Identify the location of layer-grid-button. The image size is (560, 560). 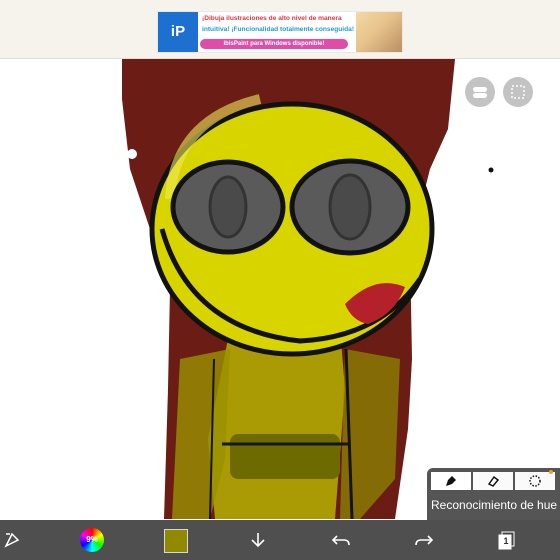
(518, 92).